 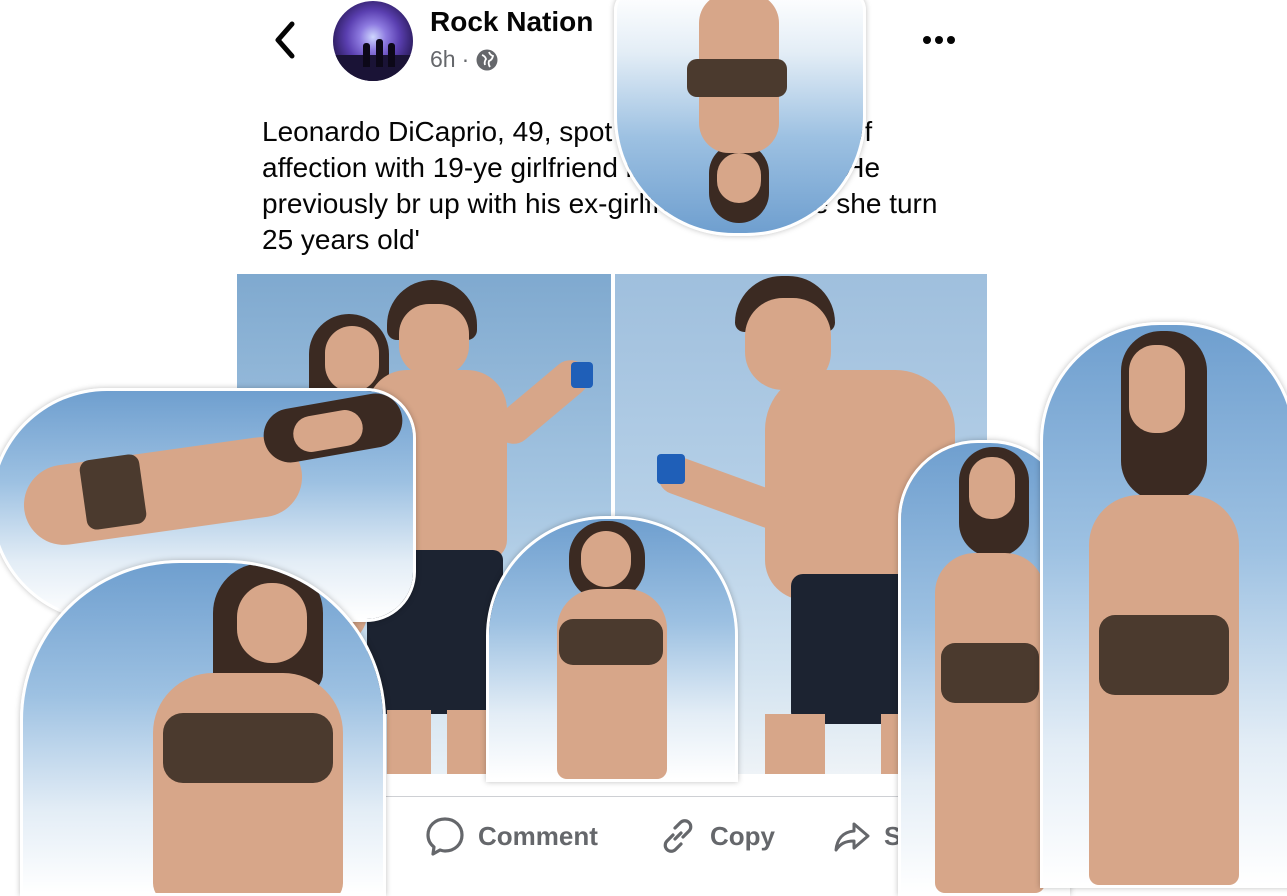 I want to click on page-avatar, so click(x=373, y=41).